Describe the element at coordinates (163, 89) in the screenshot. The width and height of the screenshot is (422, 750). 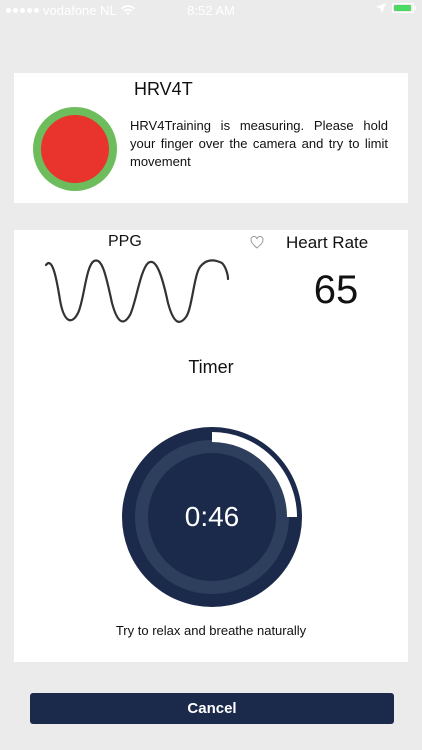
I see `page-title: HRV4T` at that location.